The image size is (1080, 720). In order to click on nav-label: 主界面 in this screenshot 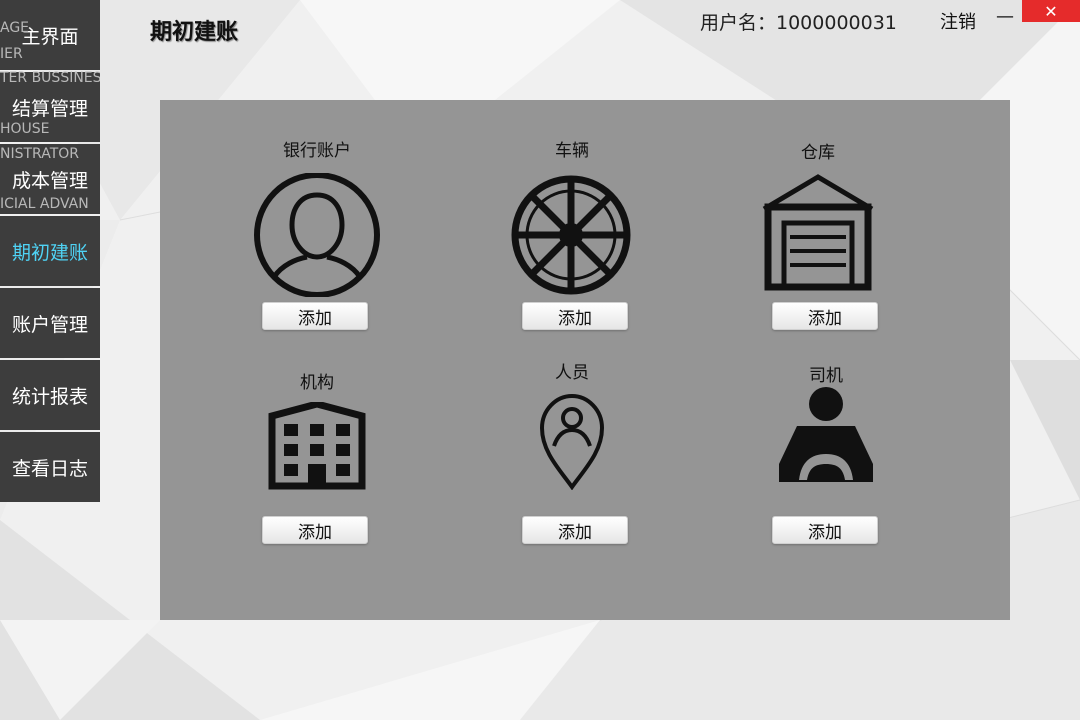, I will do `click(50, 36)`.